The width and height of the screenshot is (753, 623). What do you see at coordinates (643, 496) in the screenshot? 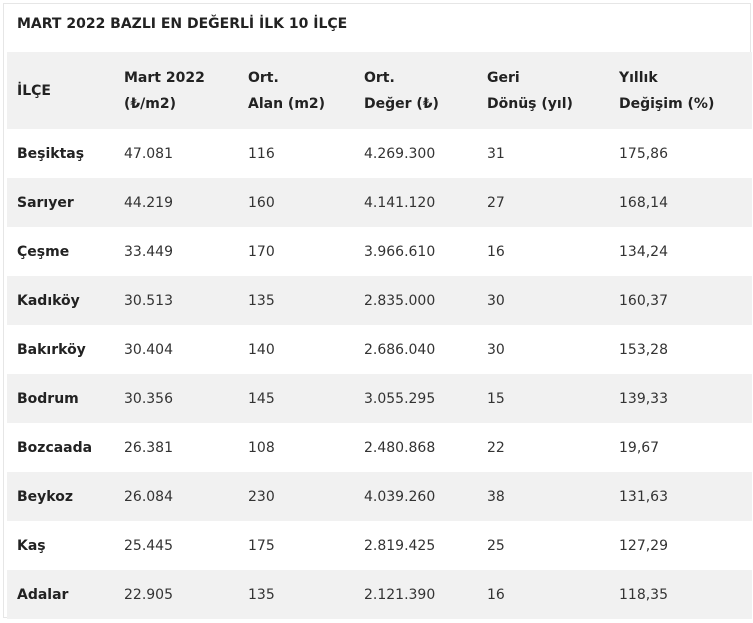
I see `cell-annual-change: 131,63` at bounding box center [643, 496].